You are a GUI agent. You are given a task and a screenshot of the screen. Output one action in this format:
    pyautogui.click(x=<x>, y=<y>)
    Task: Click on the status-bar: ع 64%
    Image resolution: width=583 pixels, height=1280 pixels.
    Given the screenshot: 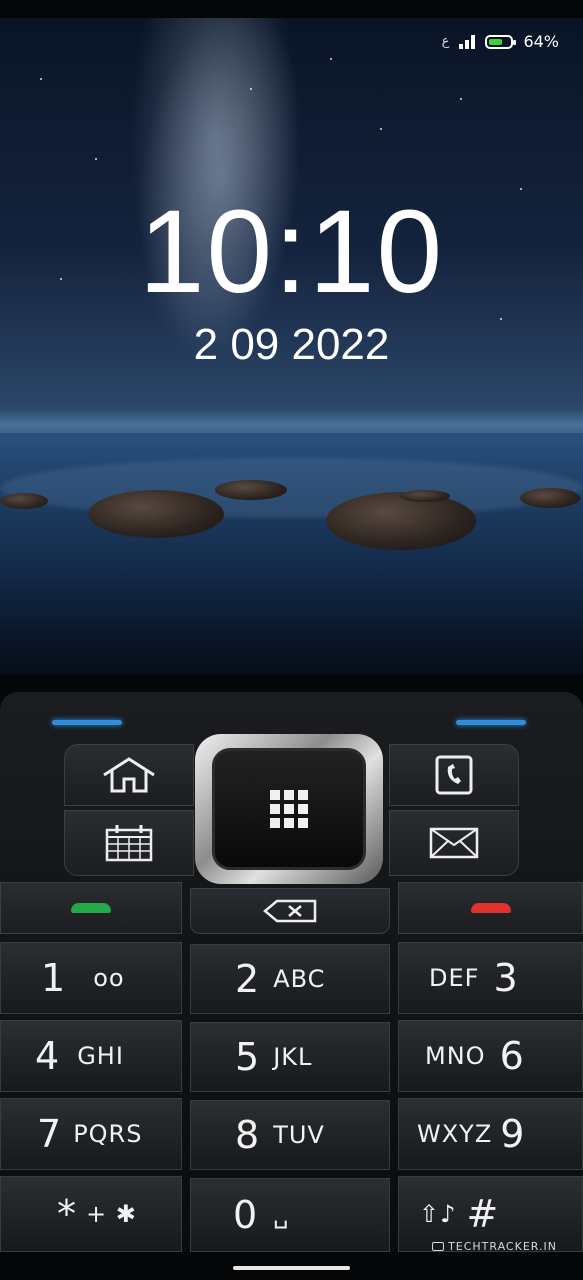 What is the action you would take?
    pyautogui.click(x=500, y=41)
    